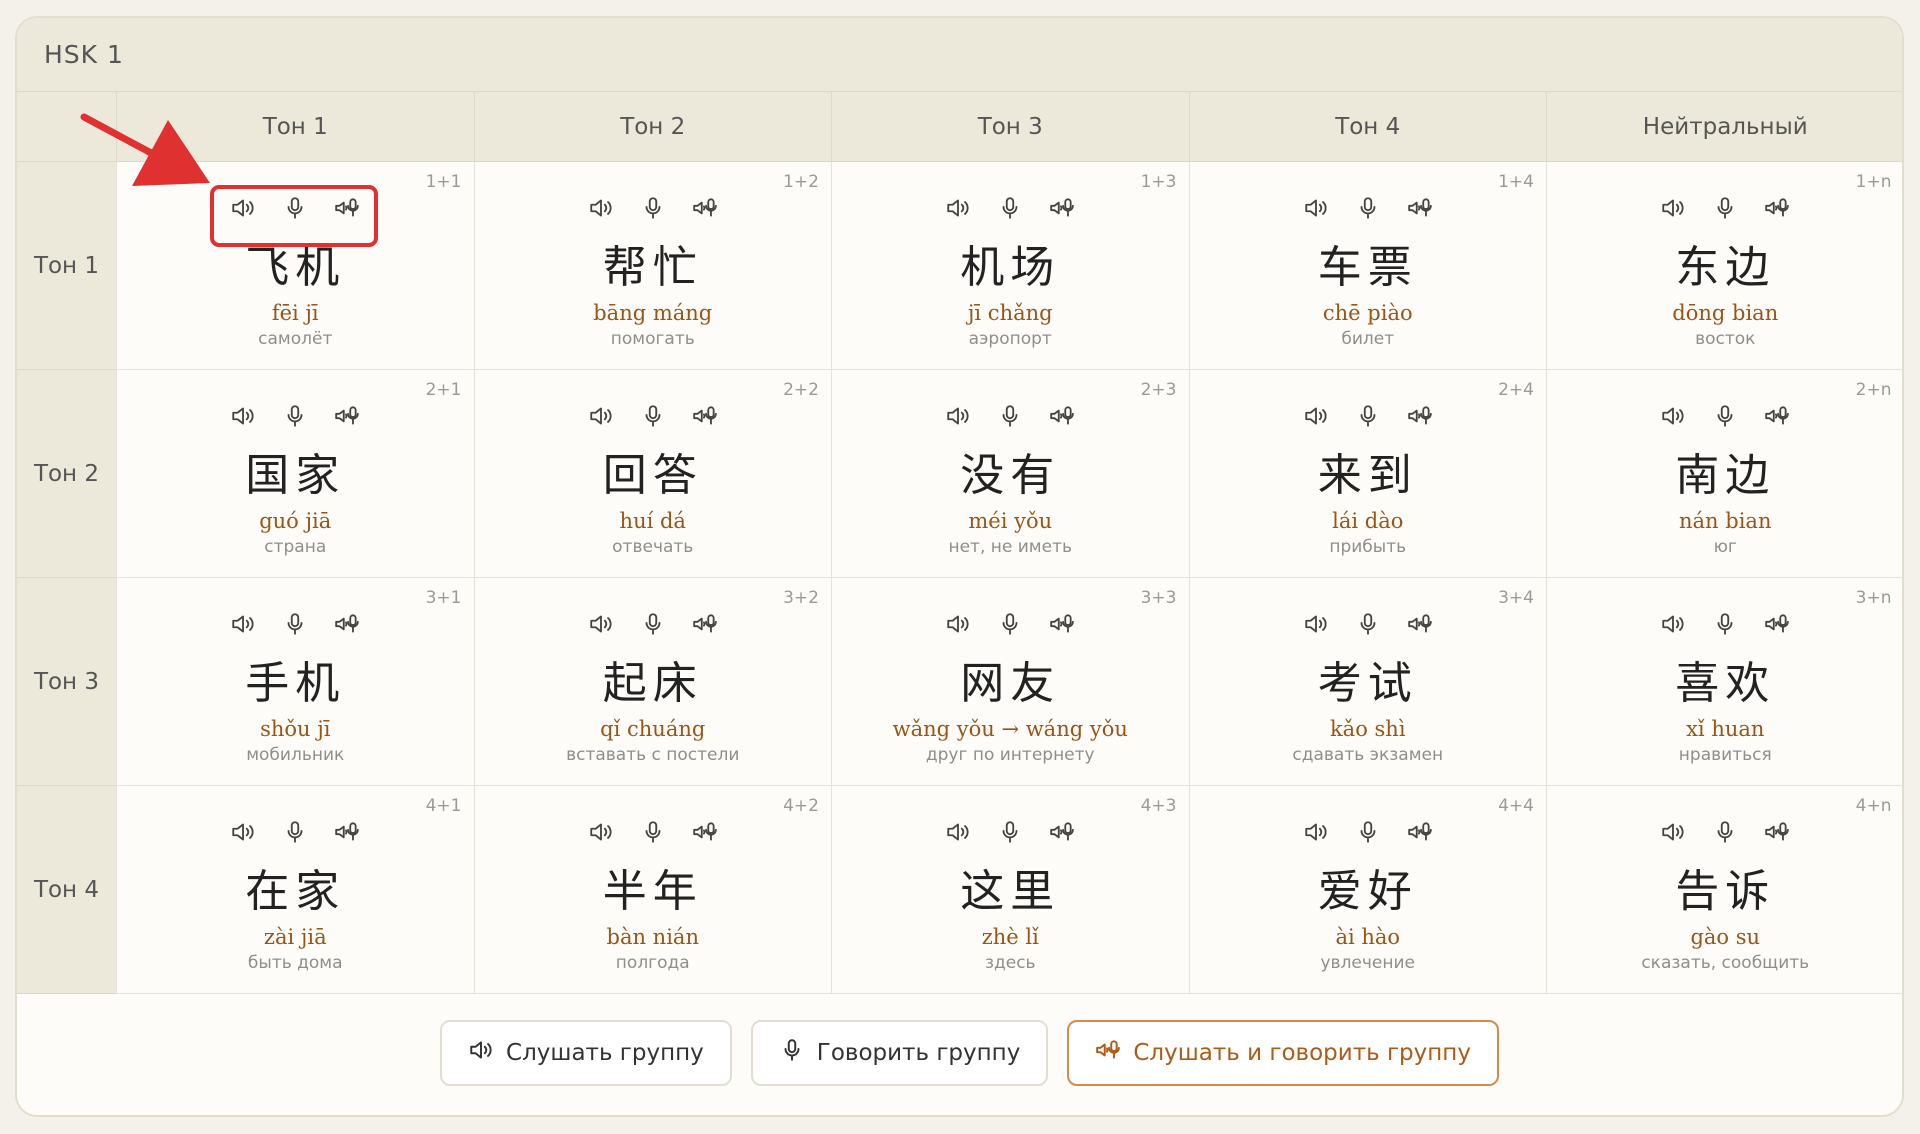 The height and width of the screenshot is (1134, 1920). I want to click on speak-group-button: Говорить группу, so click(899, 1052).